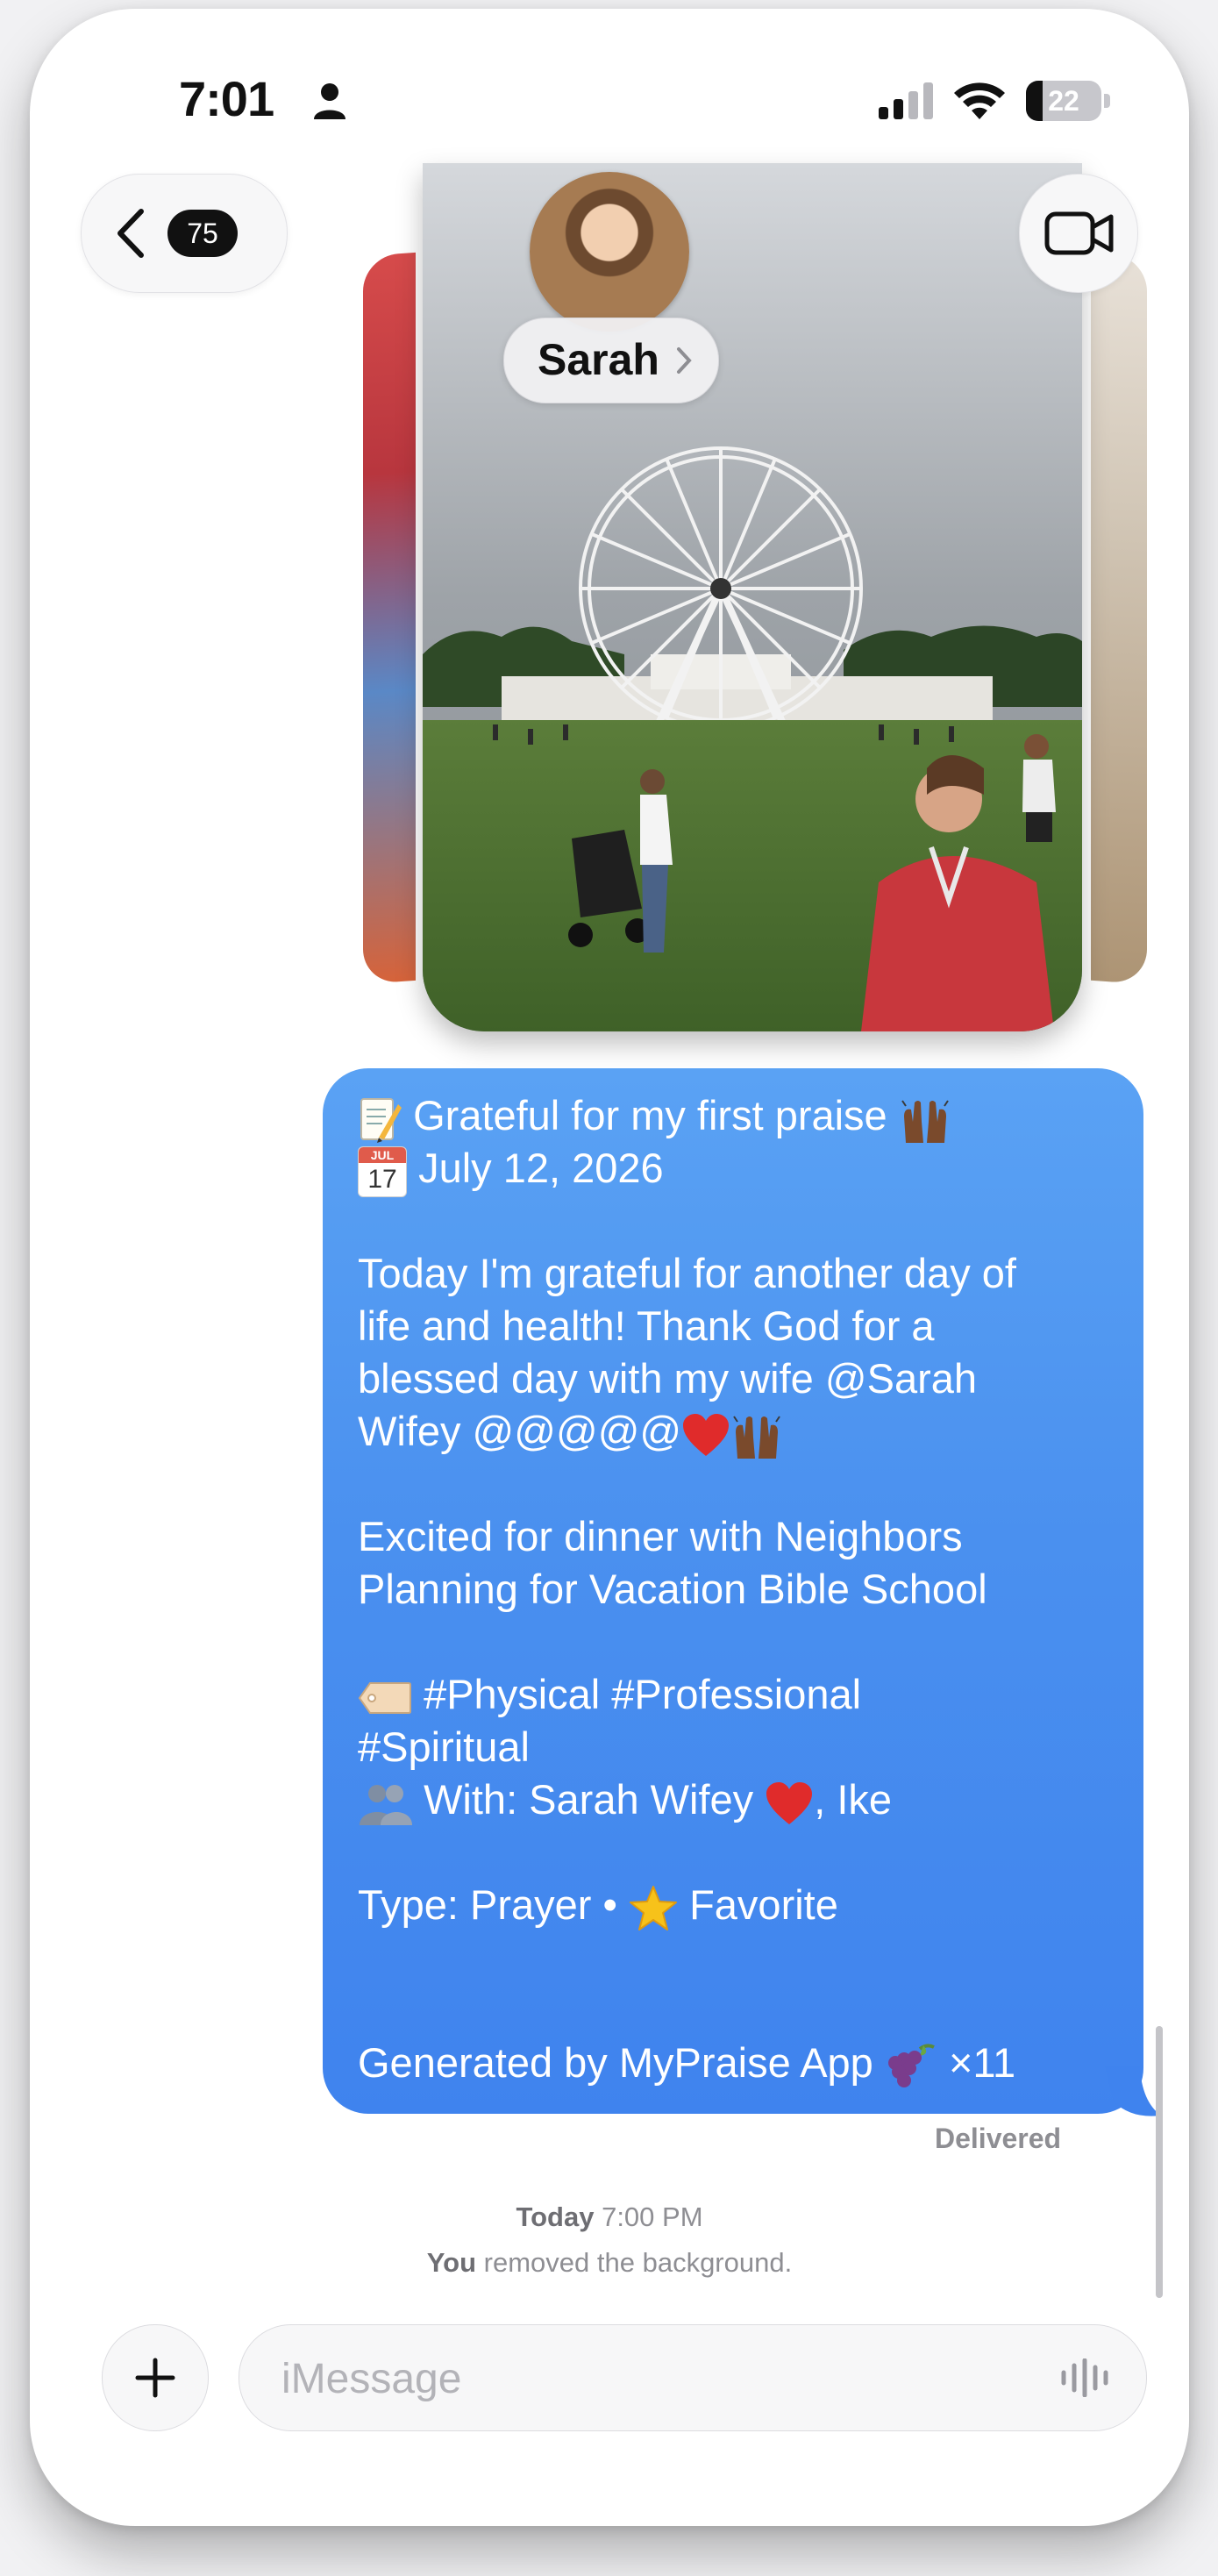 The width and height of the screenshot is (1218, 2576). What do you see at coordinates (654, 1907) in the screenshot?
I see `star-icon` at bounding box center [654, 1907].